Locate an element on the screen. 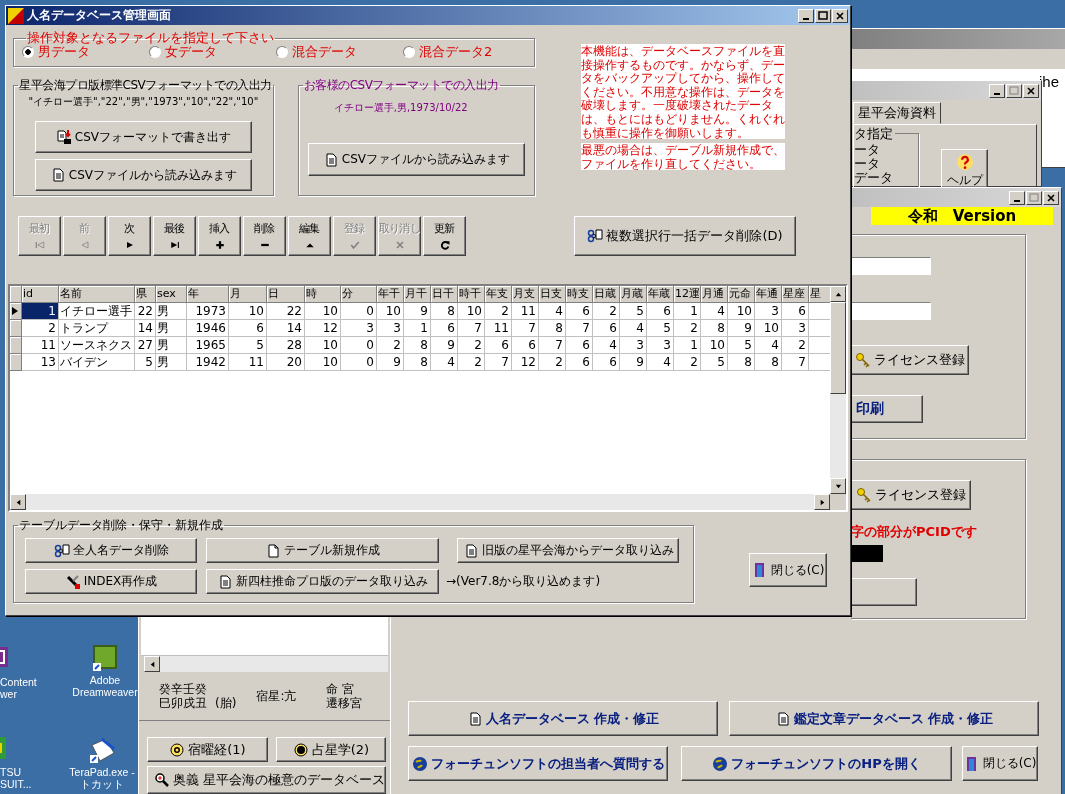 The image size is (1065, 794). menu-button: 奥義 星平会海の極意のデータベース is located at coordinates (266, 780).